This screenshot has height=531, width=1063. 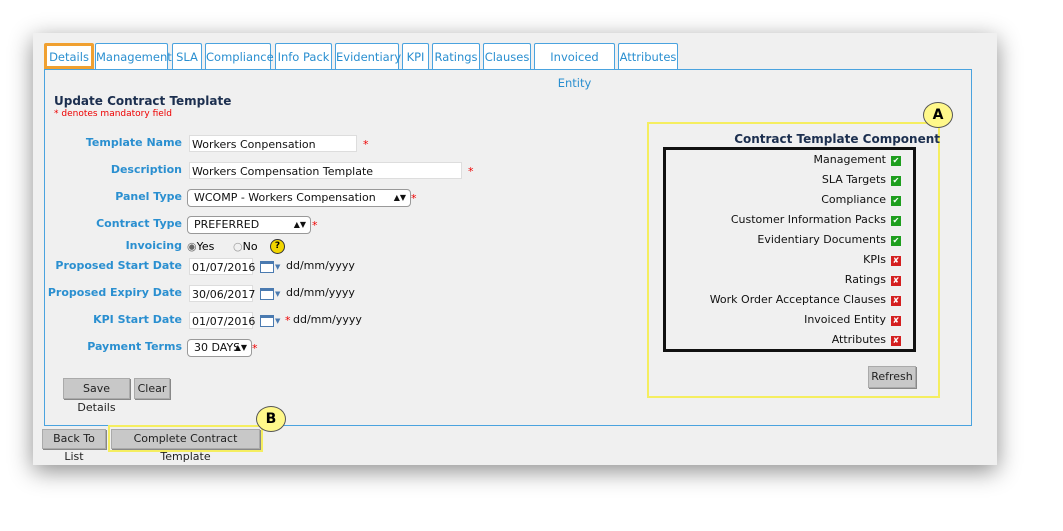 I want to click on tab-info-pack: Info Pack, so click(x=303, y=56).